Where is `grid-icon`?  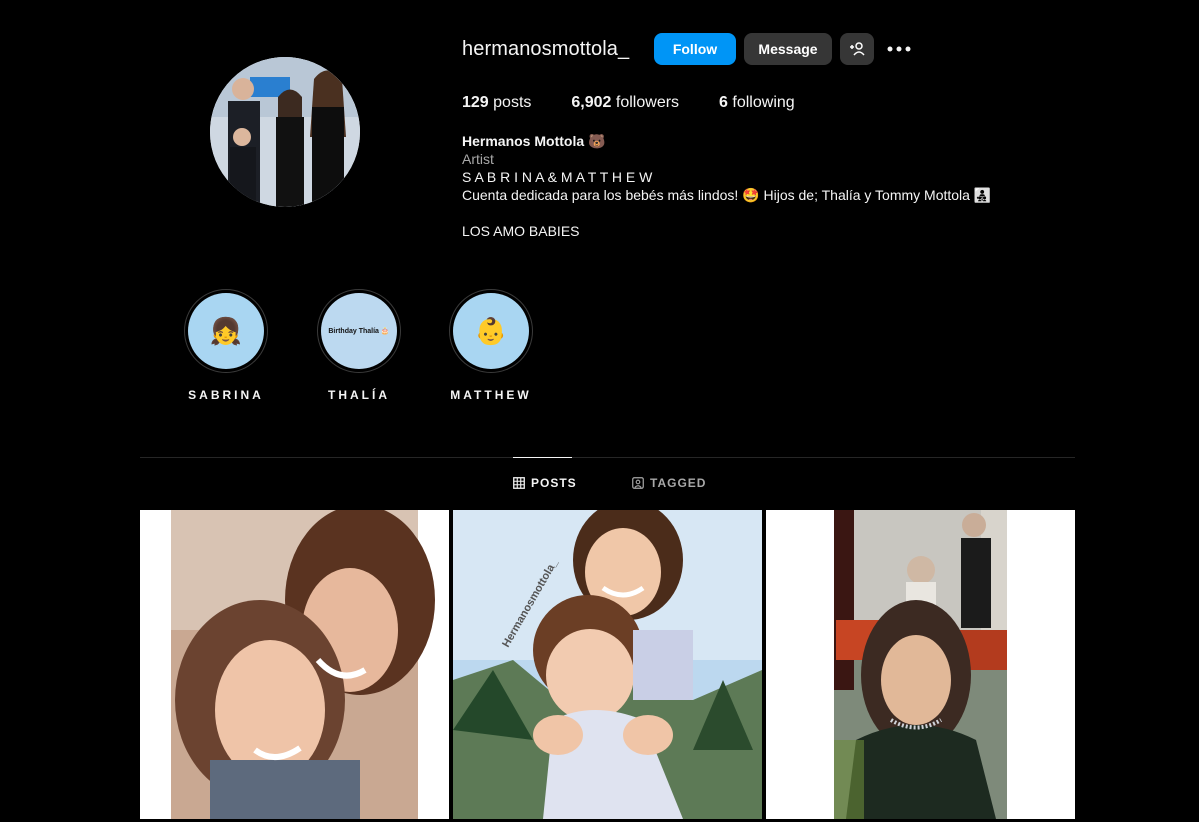
grid-icon is located at coordinates (519, 483).